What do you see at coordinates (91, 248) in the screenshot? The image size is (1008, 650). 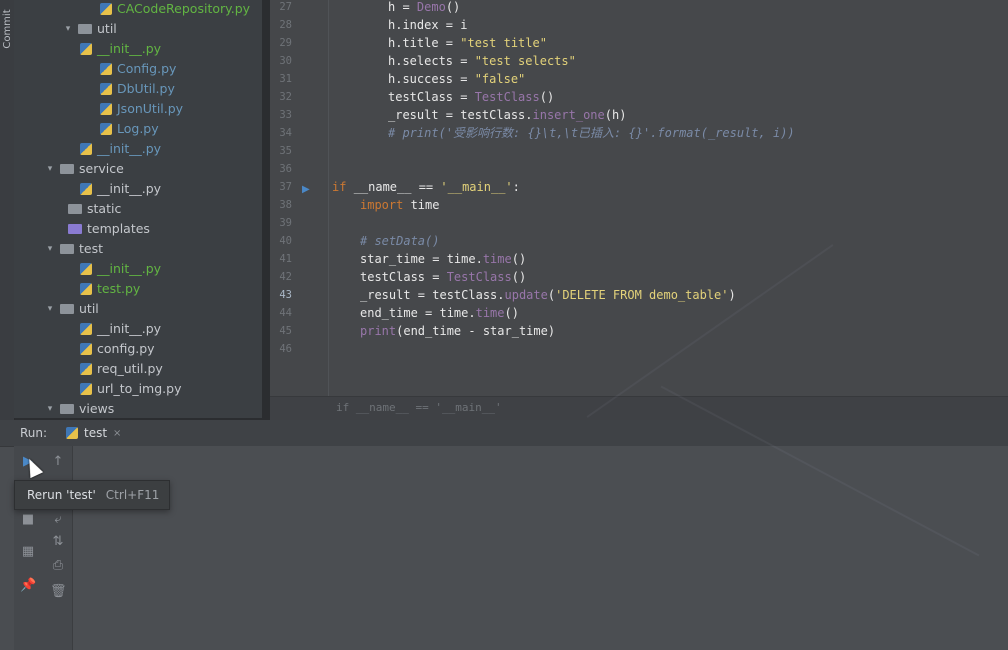 I see `tree-item-label: test` at bounding box center [91, 248].